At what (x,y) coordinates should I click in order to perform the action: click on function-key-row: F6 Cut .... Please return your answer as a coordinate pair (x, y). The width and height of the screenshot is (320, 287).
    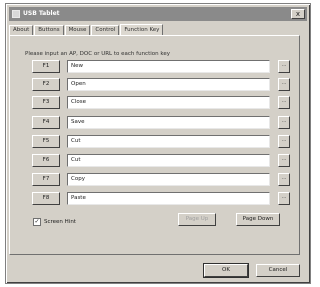
    Looking at the image, I should click on (160, 160).